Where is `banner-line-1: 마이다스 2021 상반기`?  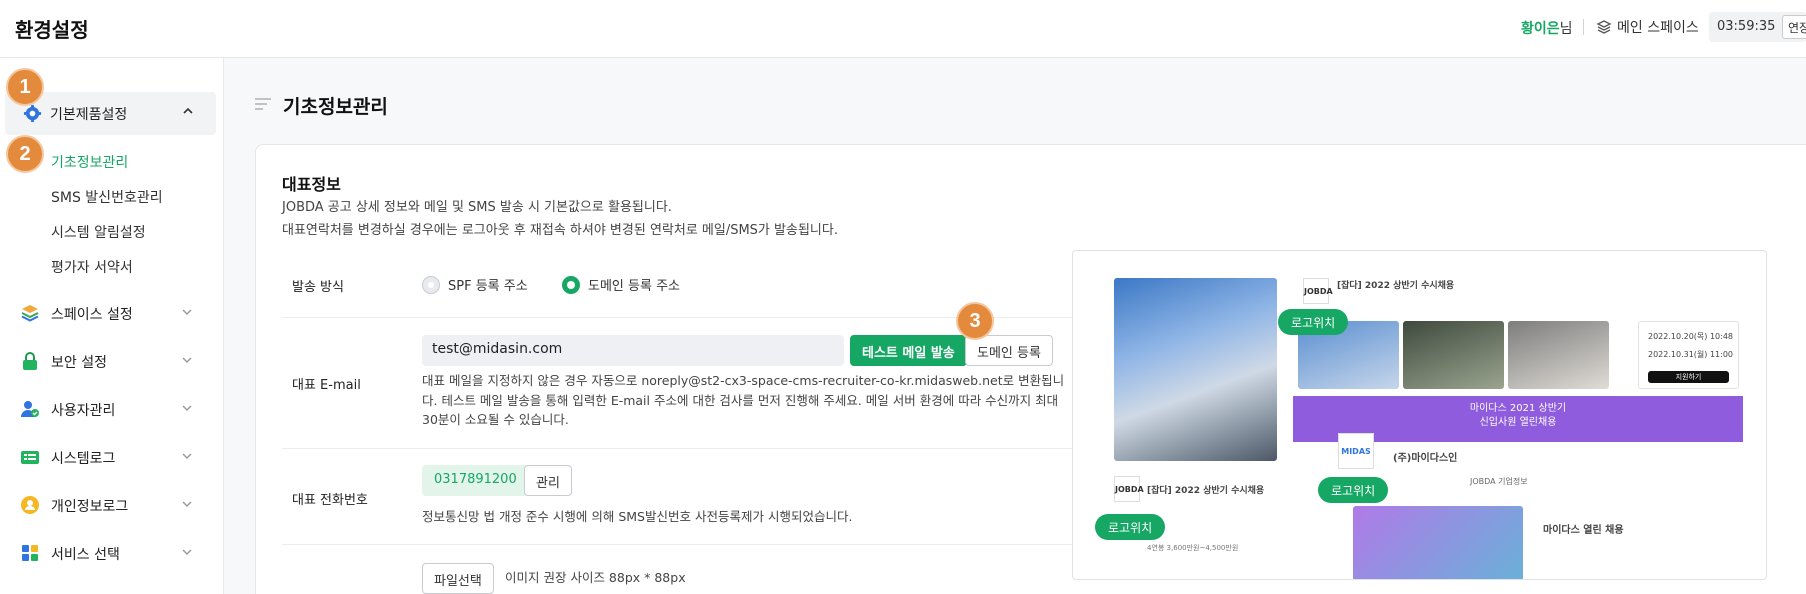
banner-line-1: 마이다스 2021 상반기 is located at coordinates (1518, 408).